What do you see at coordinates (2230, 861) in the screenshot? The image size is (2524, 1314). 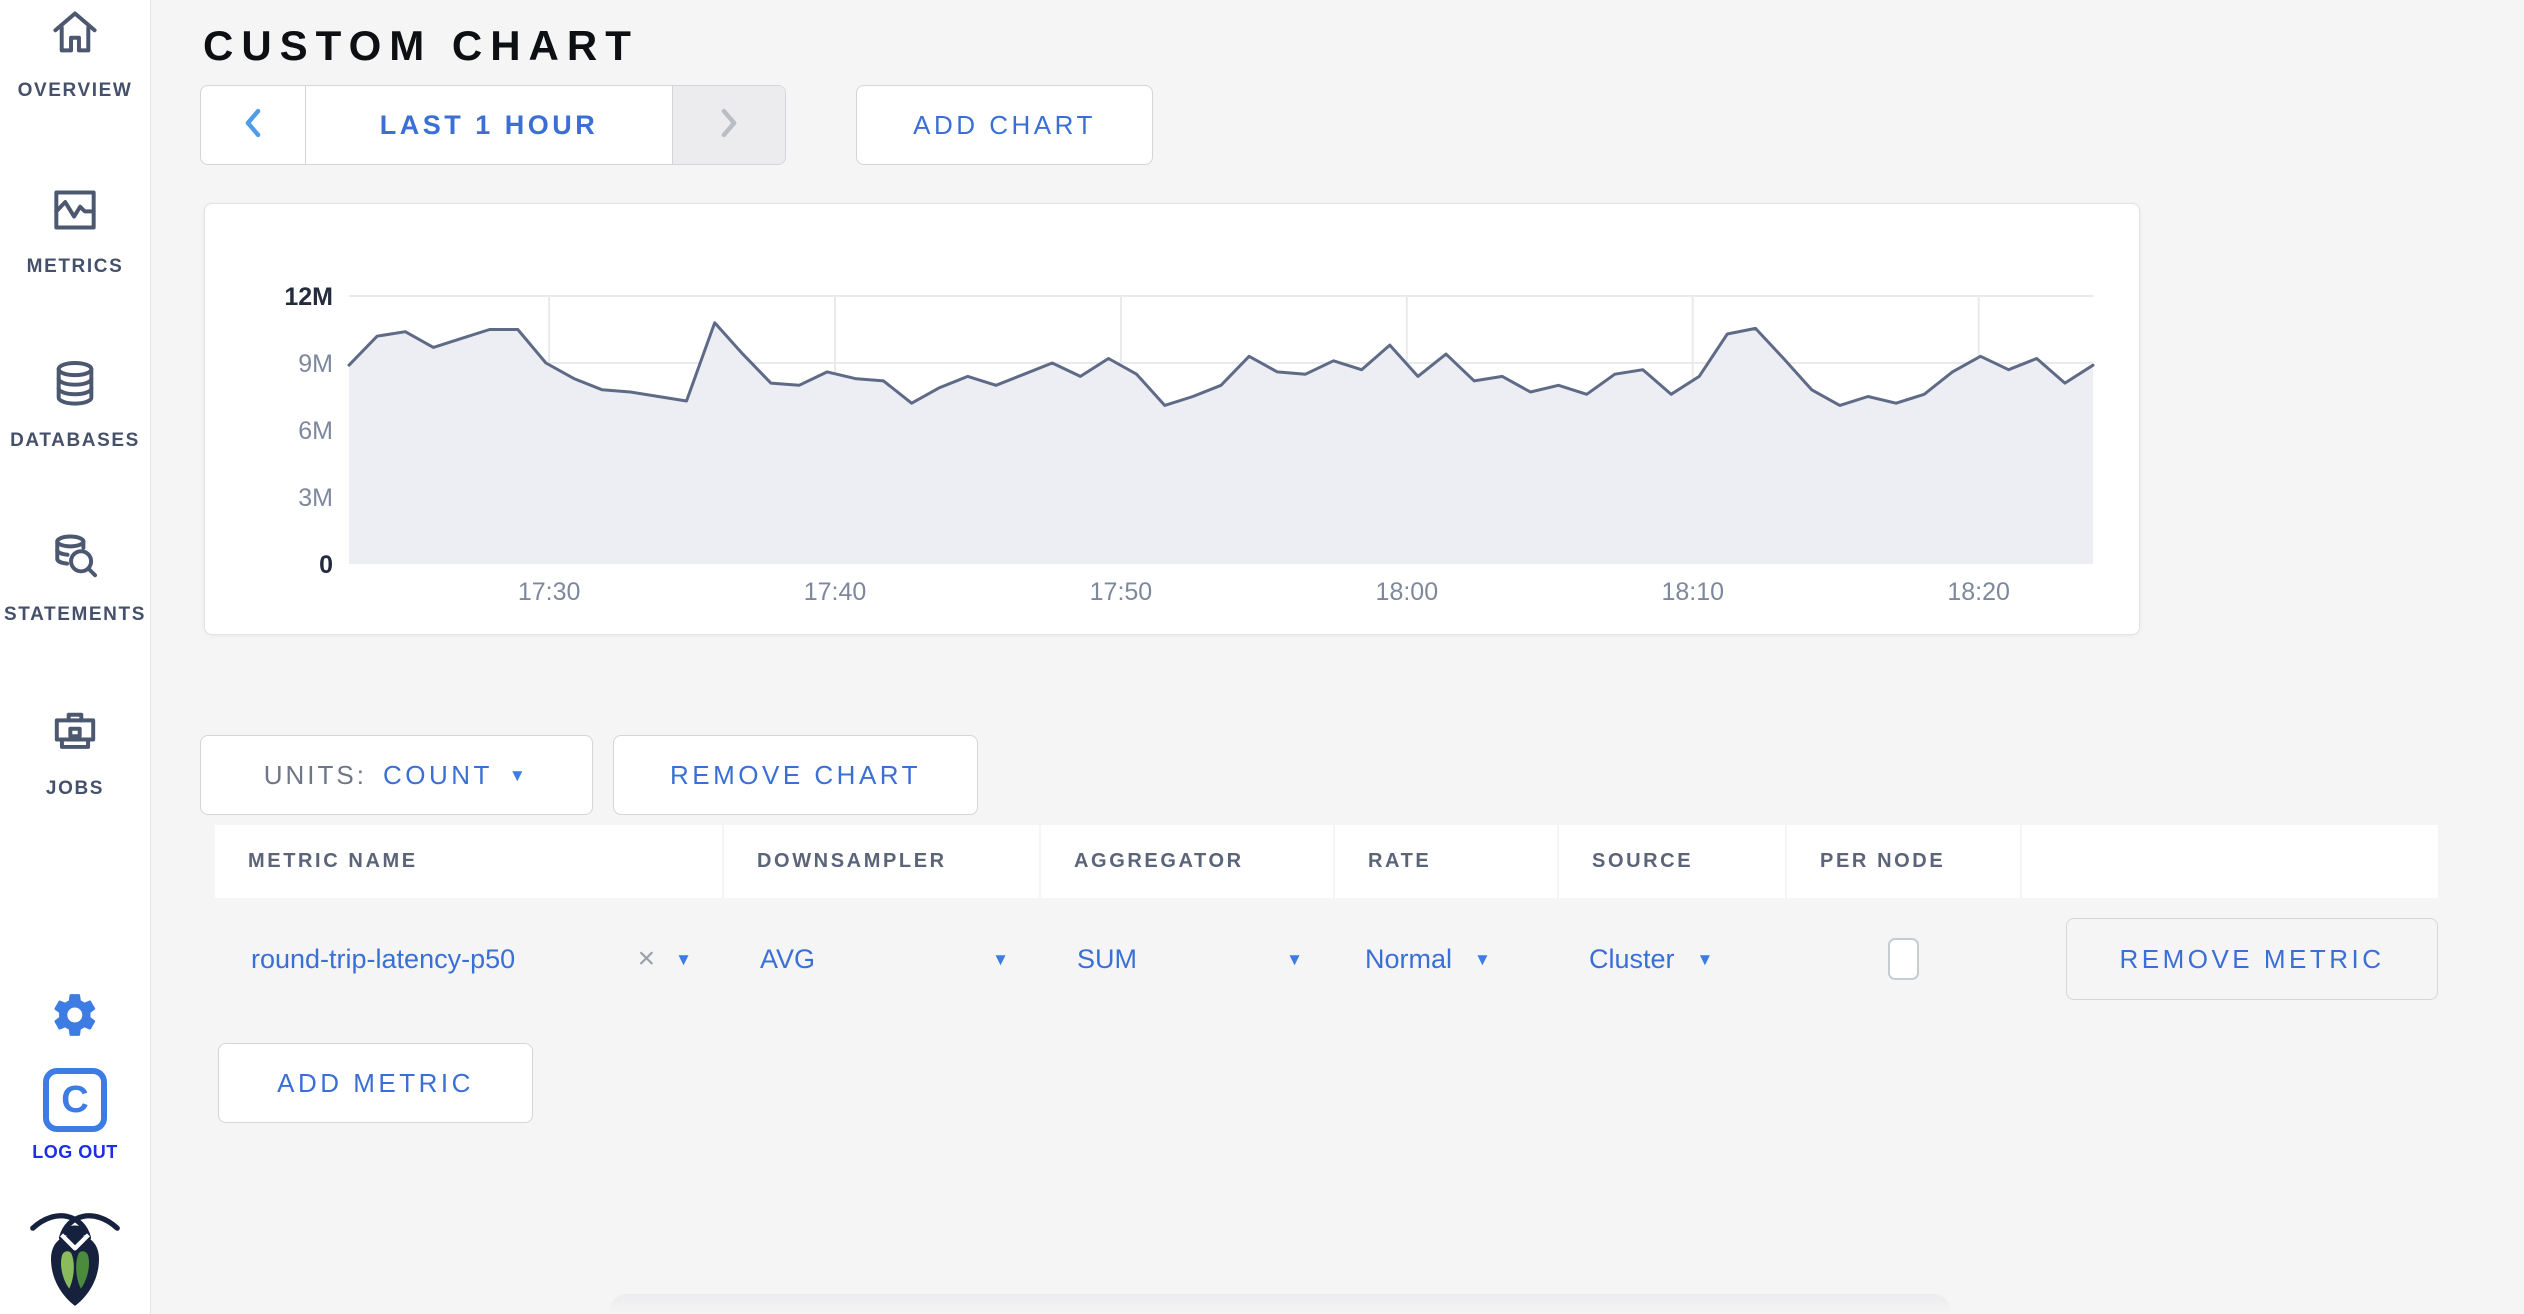 I see `column-header-actions` at bounding box center [2230, 861].